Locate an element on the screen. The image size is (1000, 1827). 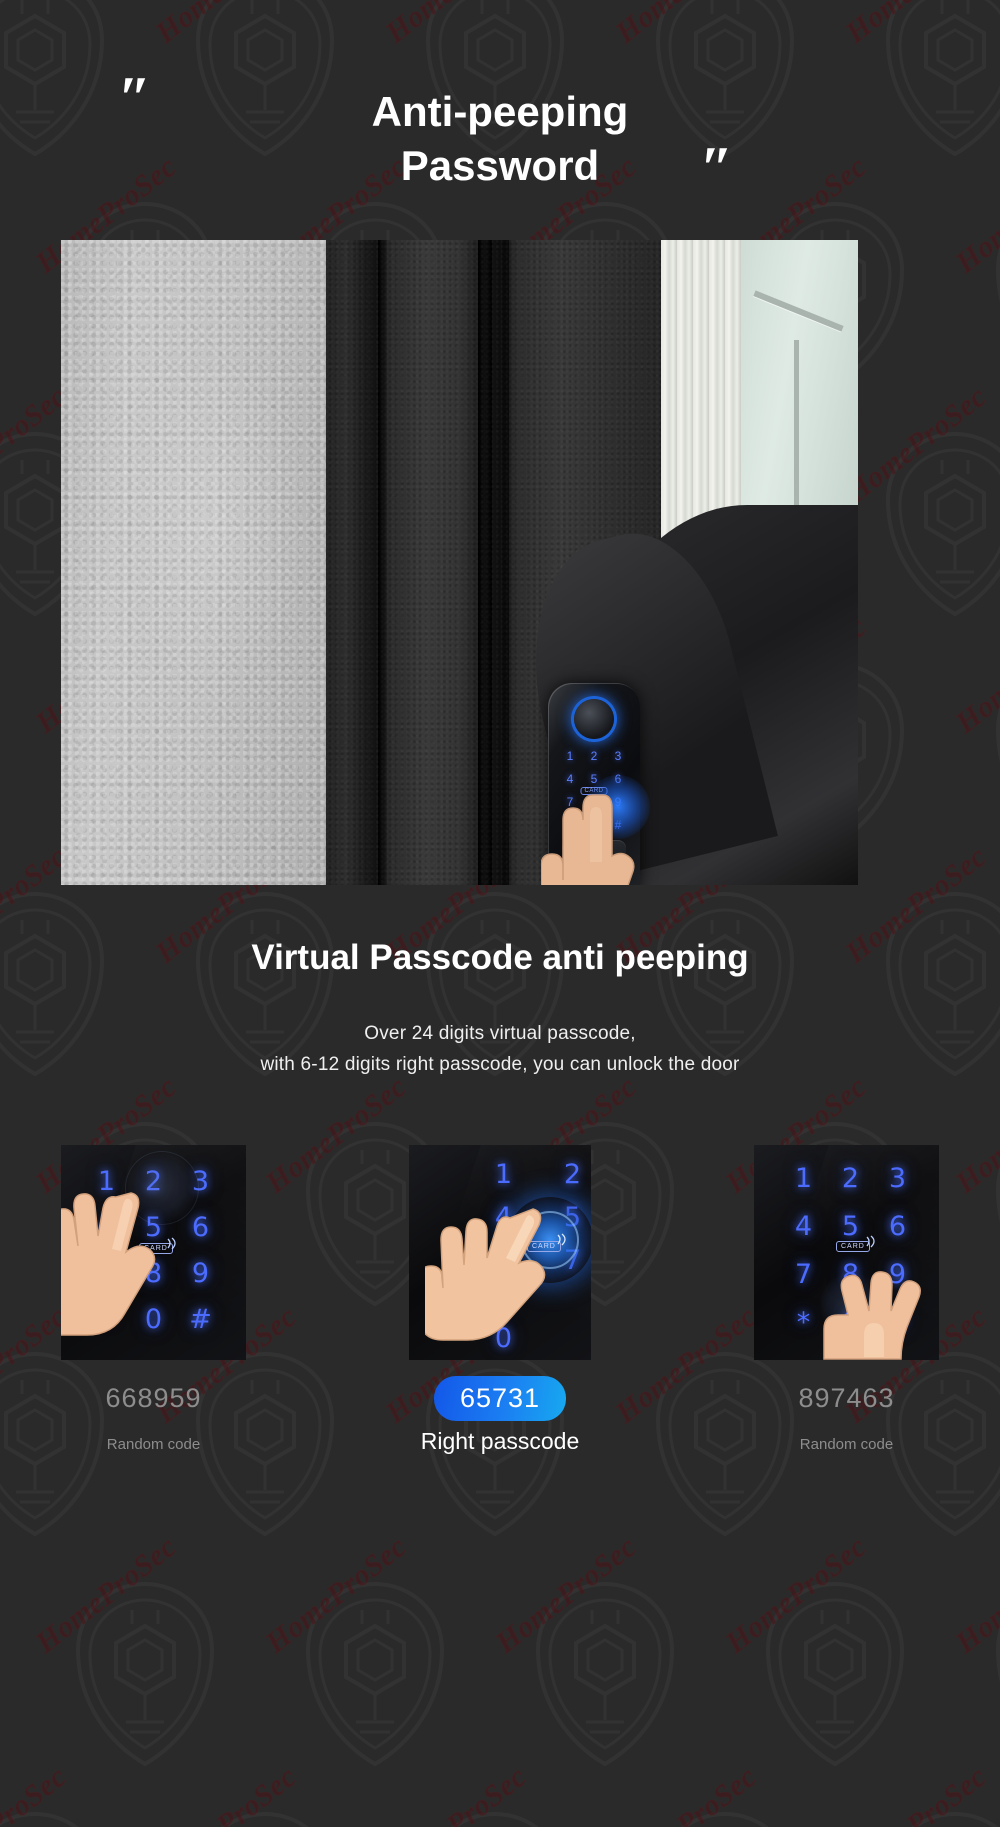
lock-key: 1 is located at coordinates (570, 756).